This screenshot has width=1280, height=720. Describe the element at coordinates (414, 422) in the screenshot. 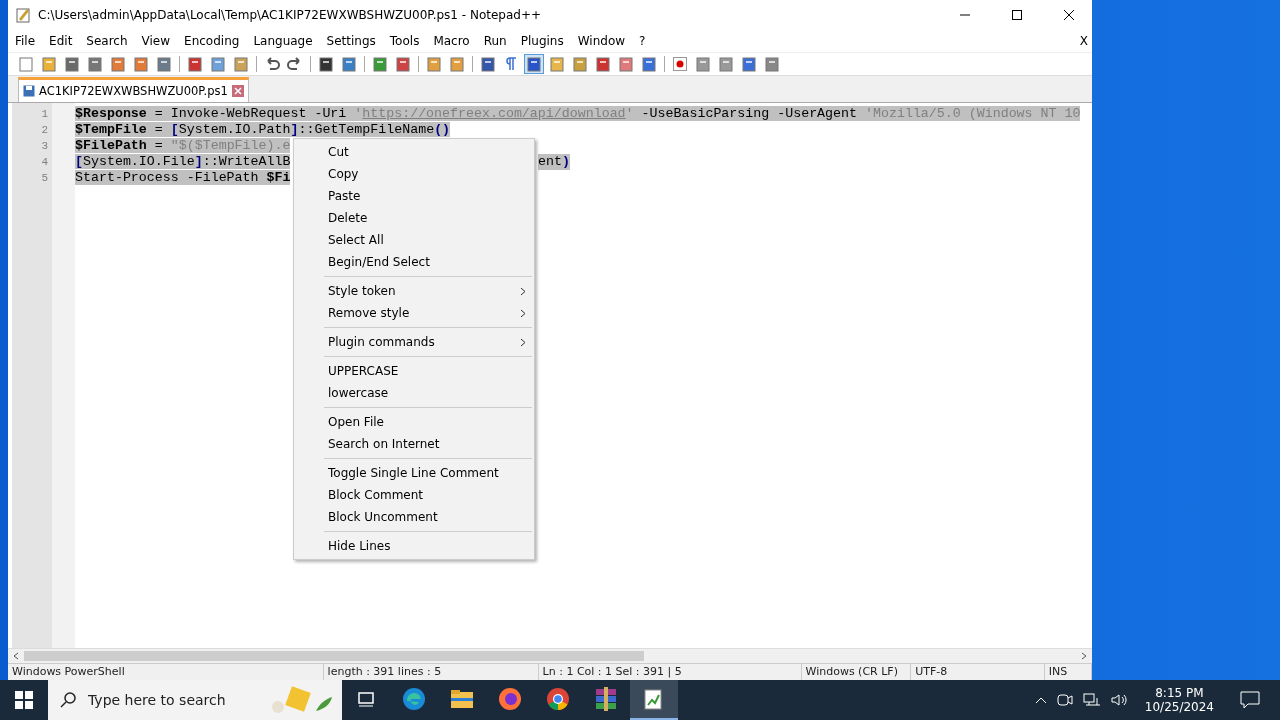

I see `menu-item: Open File` at that location.